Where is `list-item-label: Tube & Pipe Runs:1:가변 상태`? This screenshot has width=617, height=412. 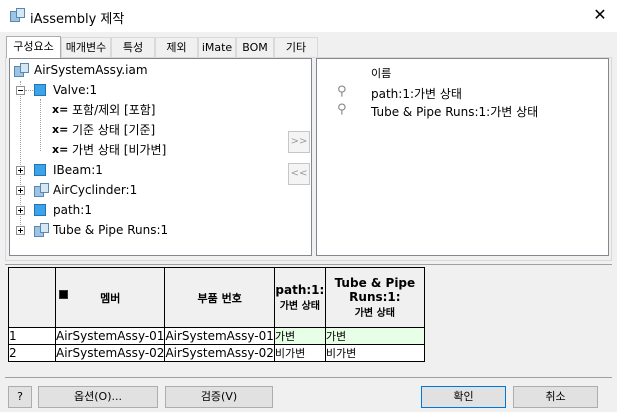
list-item-label: Tube & Pipe Runs:1:가변 상태 is located at coordinates (455, 112).